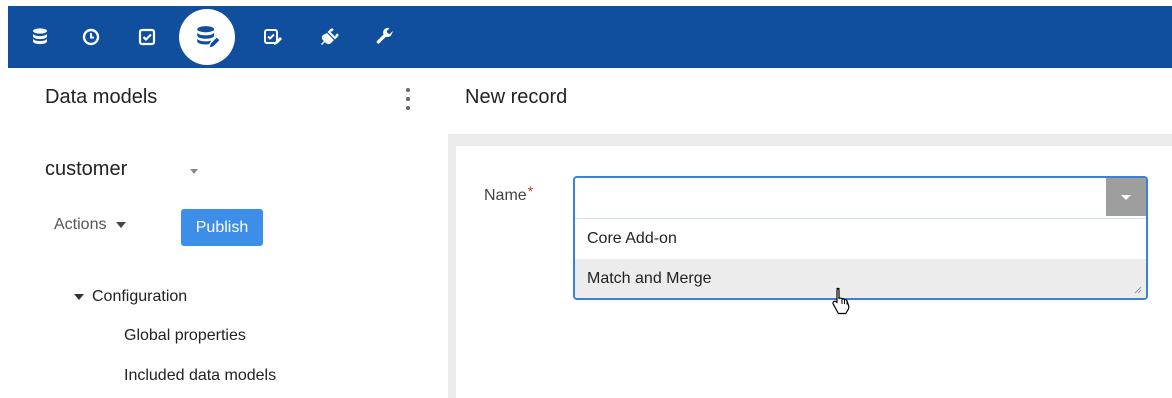 The height and width of the screenshot is (398, 1172). Describe the element at coordinates (121, 225) in the screenshot. I see `caret-down-icon` at that location.